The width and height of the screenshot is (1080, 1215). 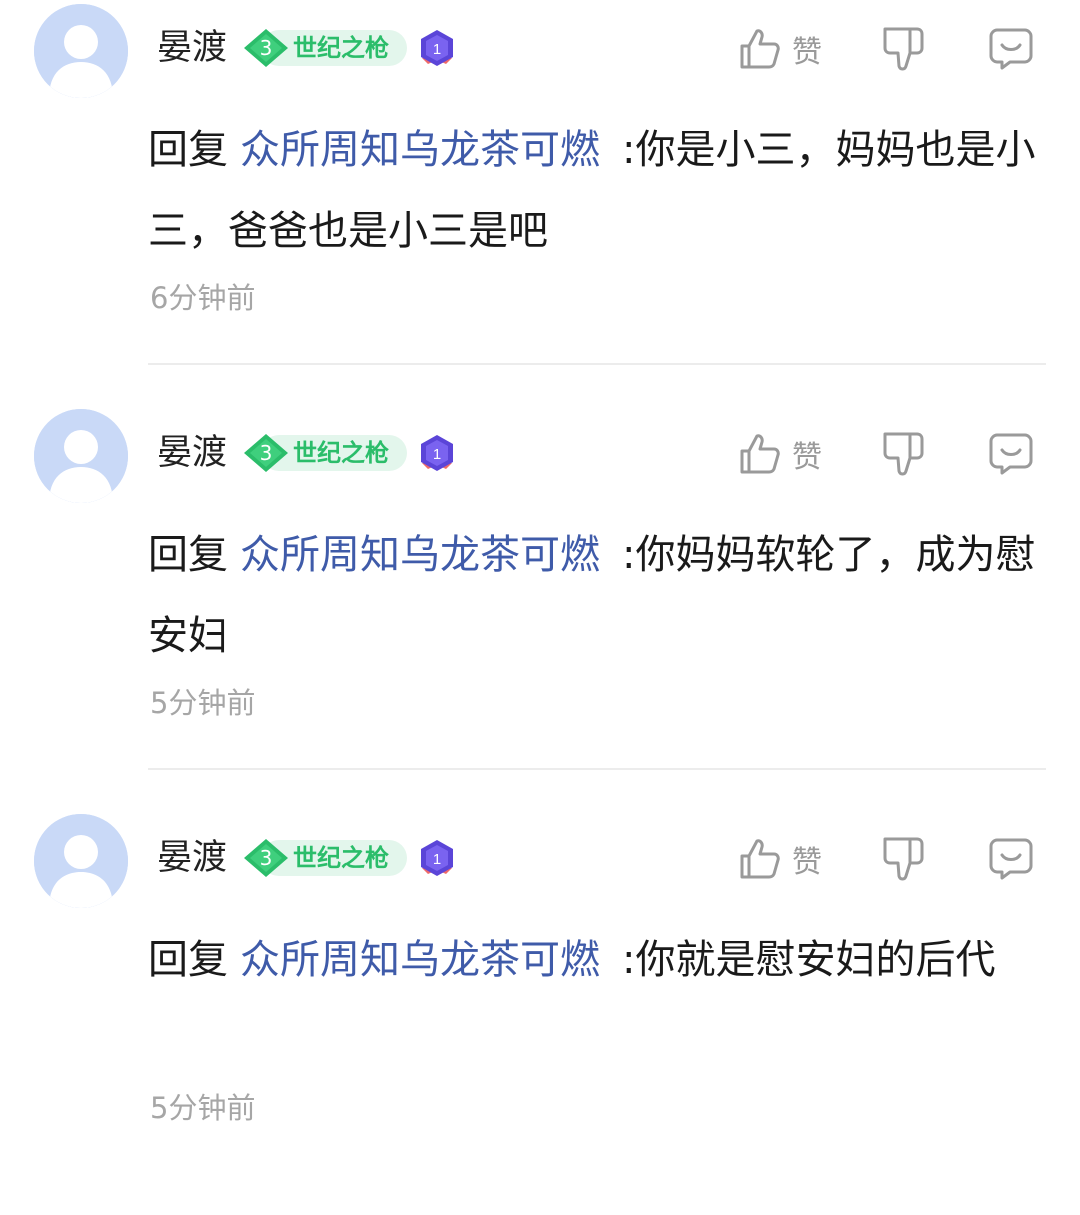 I want to click on comment-content: 回复 众所周知乌龙茶可燃:你是小三，妈妈也是小三，爸爸也是小三是吧, so click(x=594, y=191).